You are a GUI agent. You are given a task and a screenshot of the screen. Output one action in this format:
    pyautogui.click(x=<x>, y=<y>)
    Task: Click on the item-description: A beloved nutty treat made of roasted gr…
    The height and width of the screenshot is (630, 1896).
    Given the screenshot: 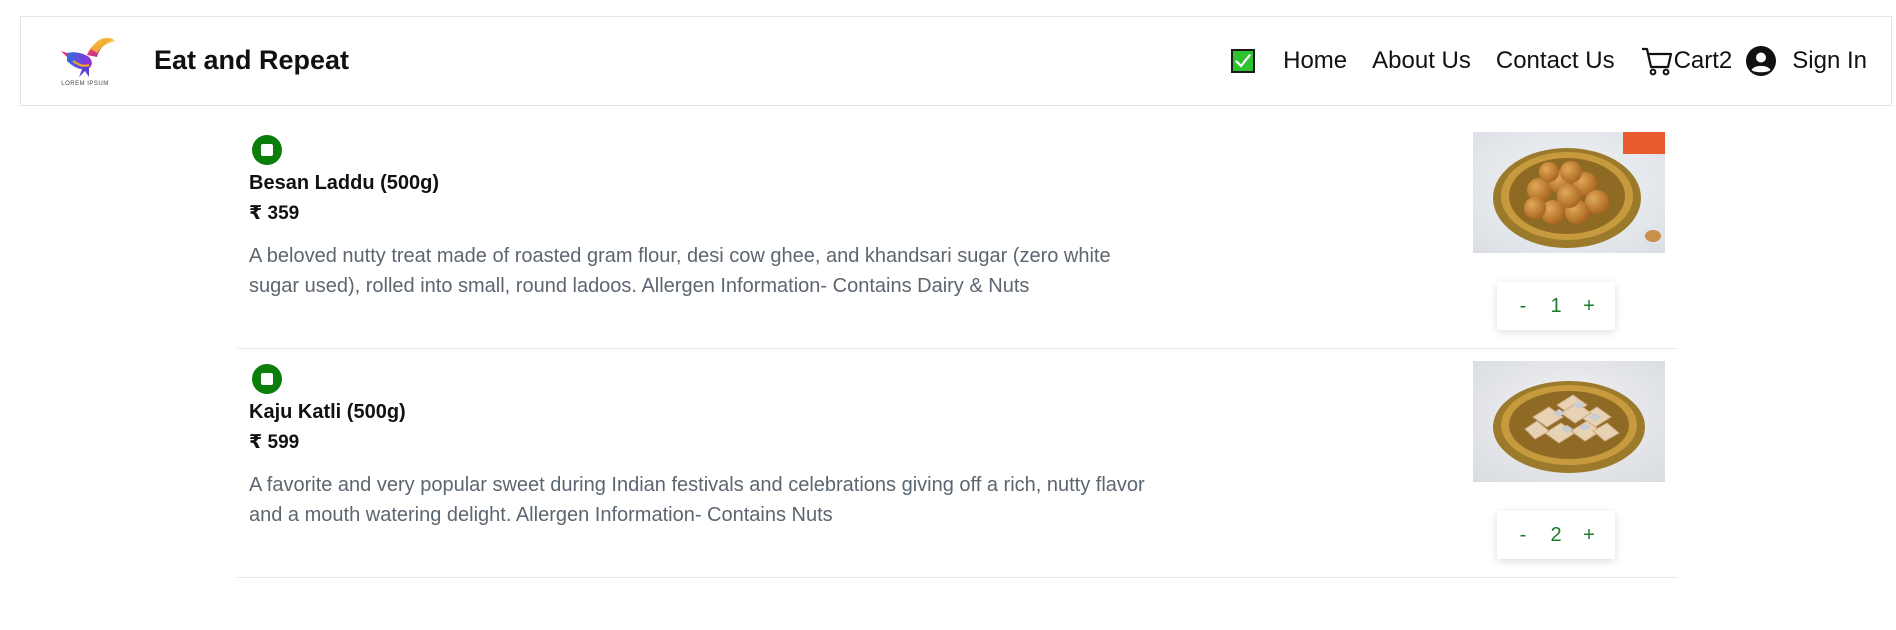 What is the action you would take?
    pyautogui.click(x=680, y=271)
    